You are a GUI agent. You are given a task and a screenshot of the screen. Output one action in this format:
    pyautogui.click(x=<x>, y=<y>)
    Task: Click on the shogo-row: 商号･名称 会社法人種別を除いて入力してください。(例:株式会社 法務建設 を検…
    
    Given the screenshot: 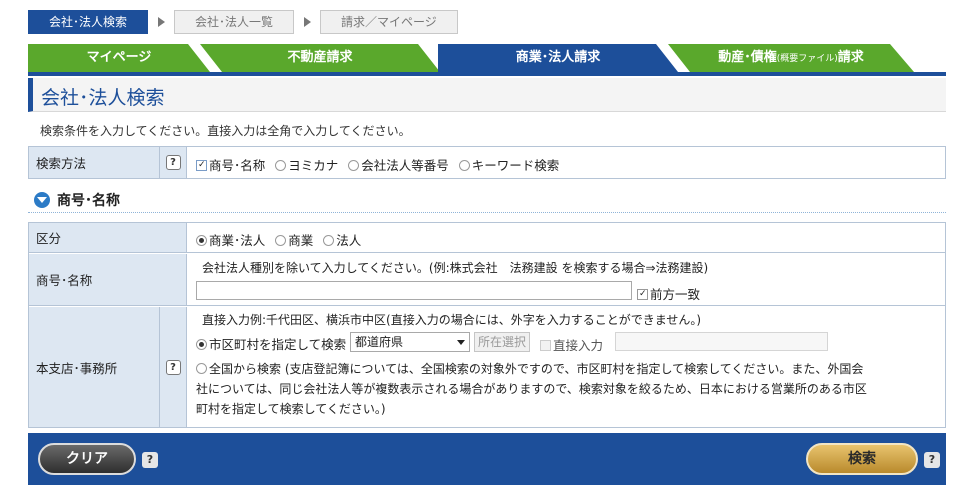 What is the action you would take?
    pyautogui.click(x=487, y=280)
    